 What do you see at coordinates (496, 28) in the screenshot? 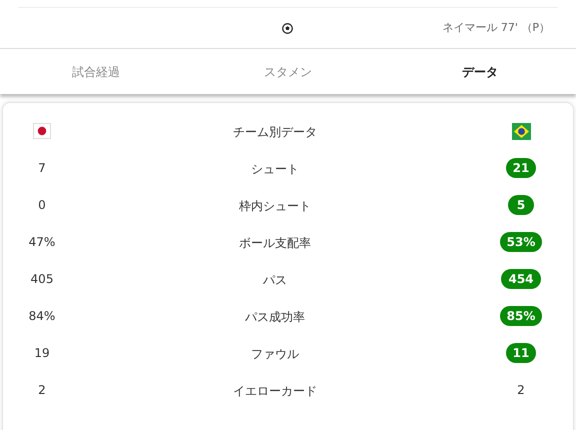
I see `goal-scorer: ネイマール 77' （P）` at bounding box center [496, 28].